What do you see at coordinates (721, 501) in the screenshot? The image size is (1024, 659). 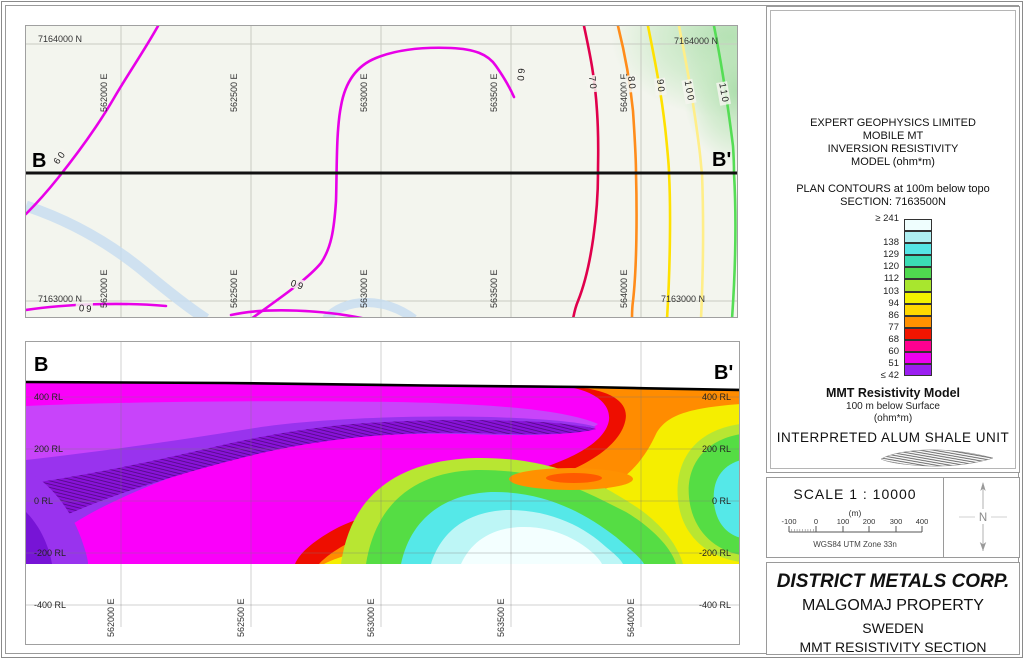 I see `rl-label-right: 0 RL` at bounding box center [721, 501].